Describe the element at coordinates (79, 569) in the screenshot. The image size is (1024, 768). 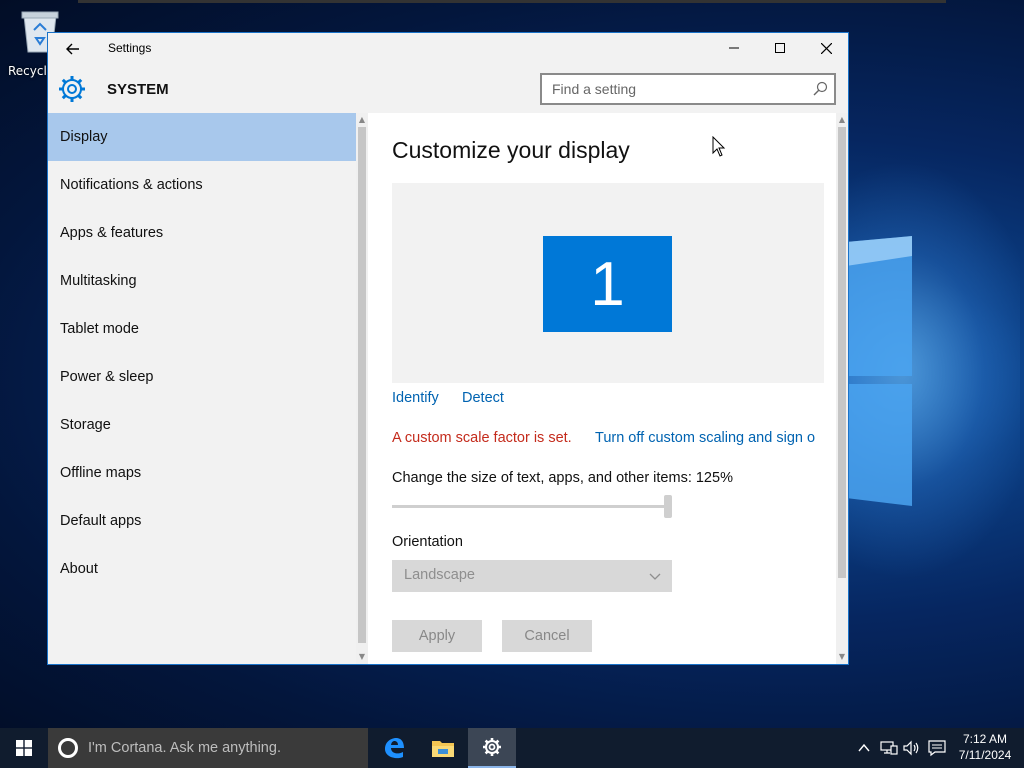
I see `sidebar-item-label: About` at that location.